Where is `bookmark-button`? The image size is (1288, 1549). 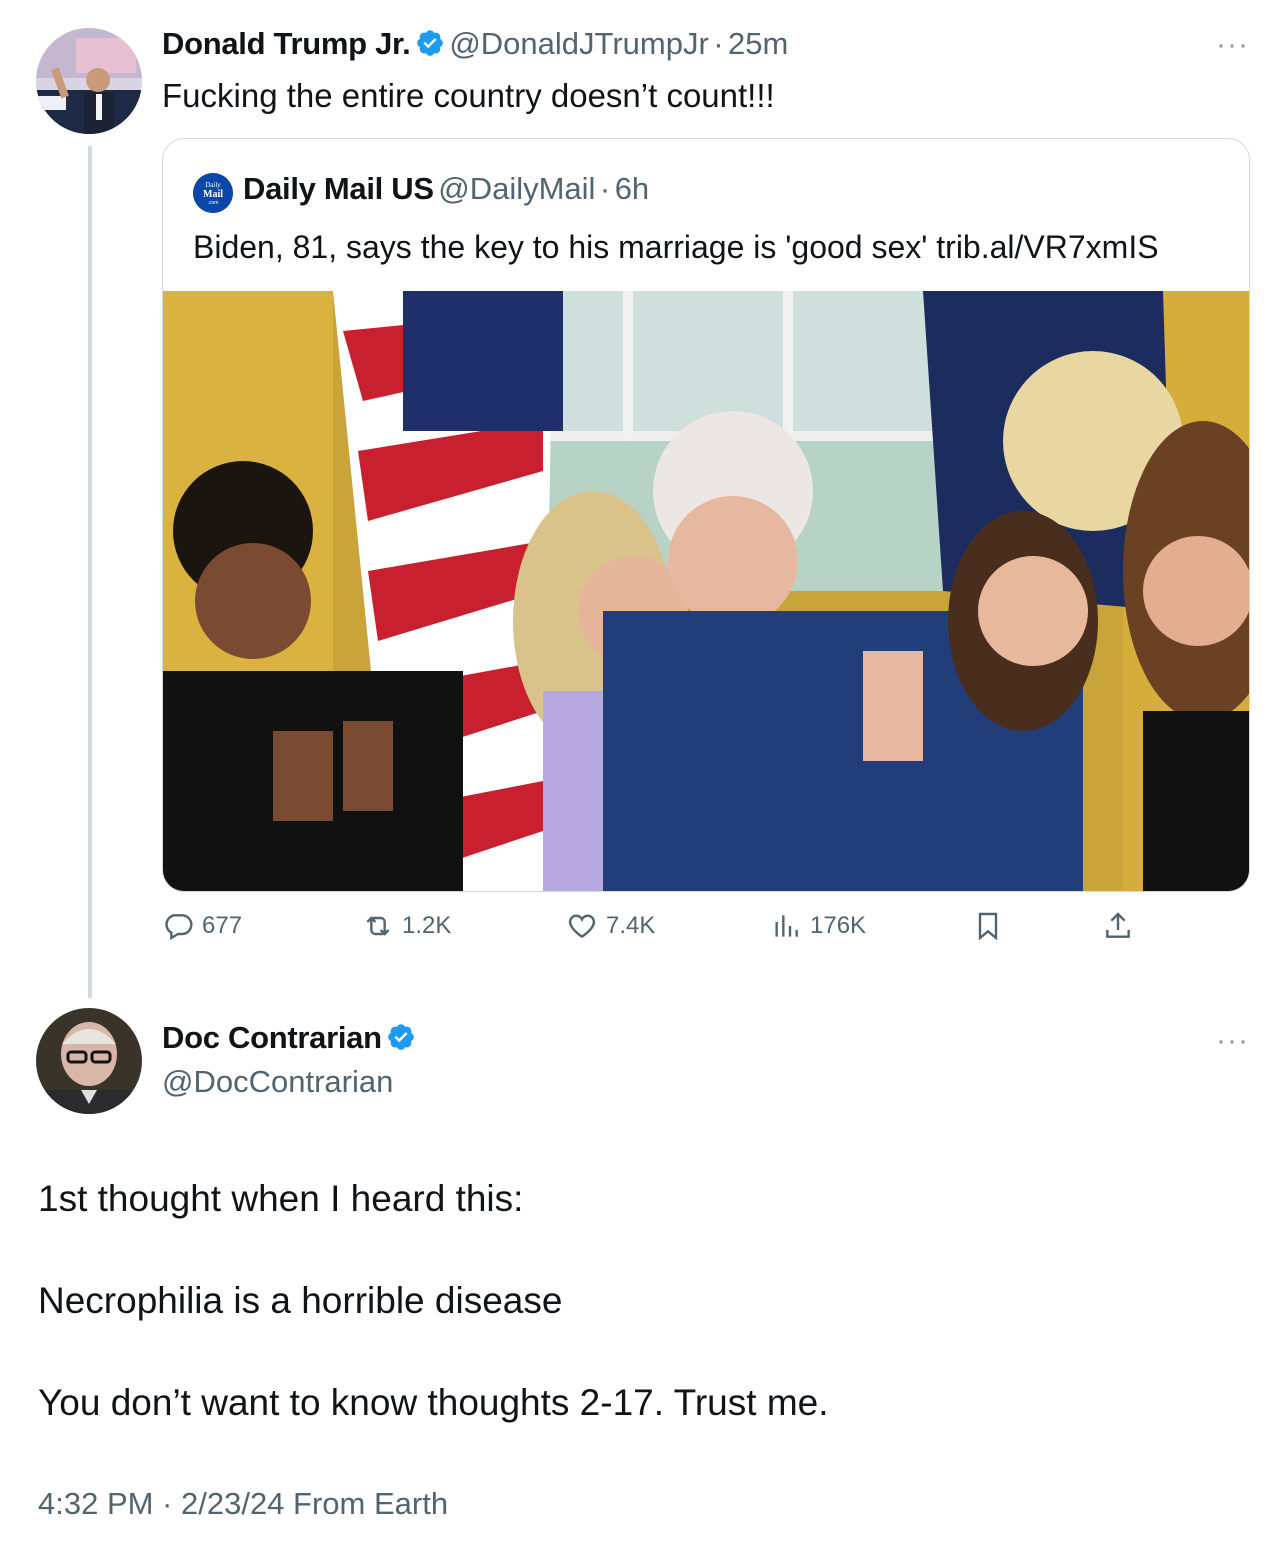
bookmark-button is located at coordinates (992, 926).